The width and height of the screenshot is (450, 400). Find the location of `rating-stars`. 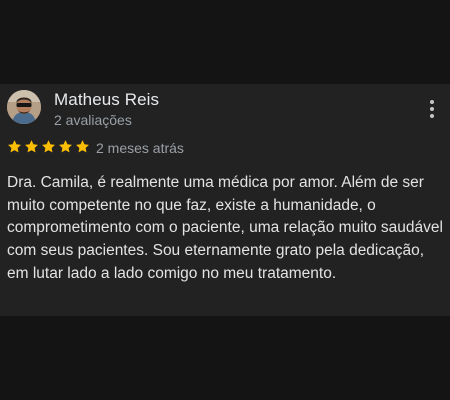

rating-stars is located at coordinates (48, 146).